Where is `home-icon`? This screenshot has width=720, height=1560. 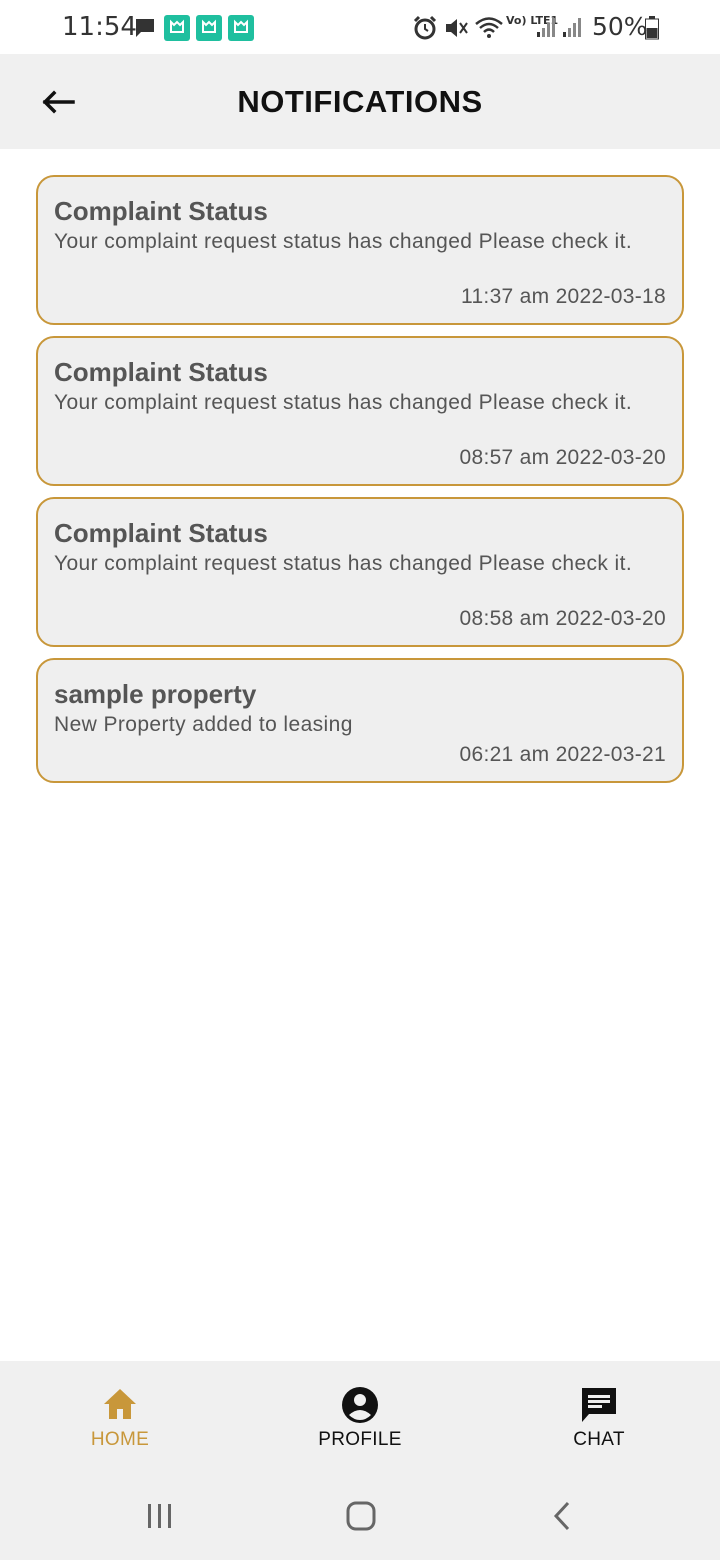 home-icon is located at coordinates (120, 1404).